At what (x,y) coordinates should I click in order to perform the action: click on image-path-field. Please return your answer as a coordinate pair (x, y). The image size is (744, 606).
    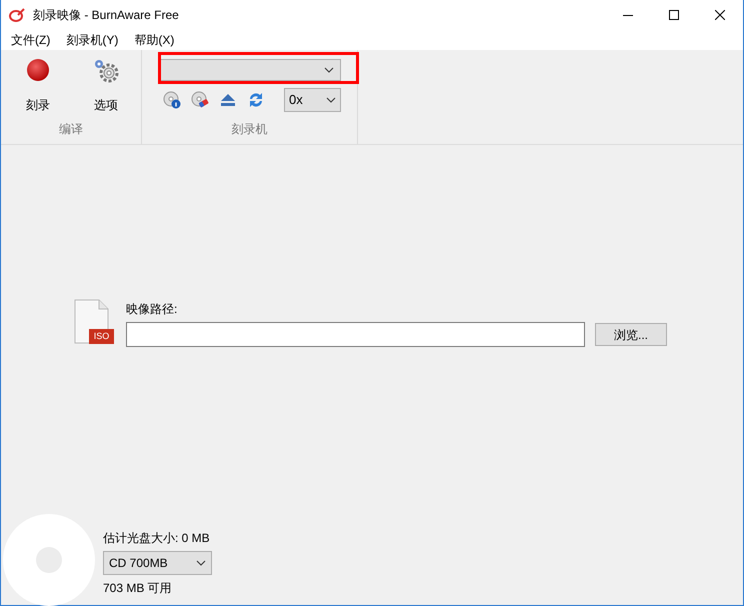
    Looking at the image, I should click on (355, 334).